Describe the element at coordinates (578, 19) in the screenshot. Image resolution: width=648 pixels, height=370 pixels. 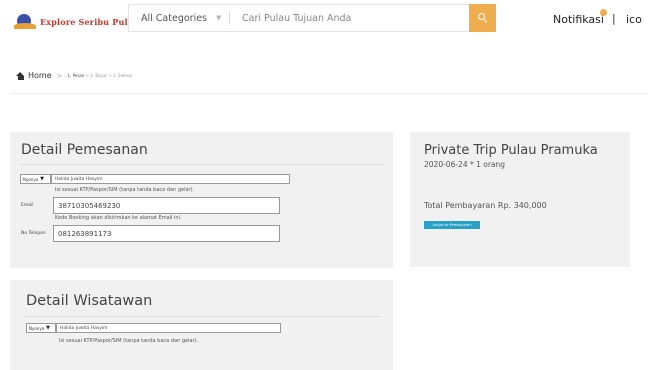
I see `notifications-link: Notifikasi` at that location.